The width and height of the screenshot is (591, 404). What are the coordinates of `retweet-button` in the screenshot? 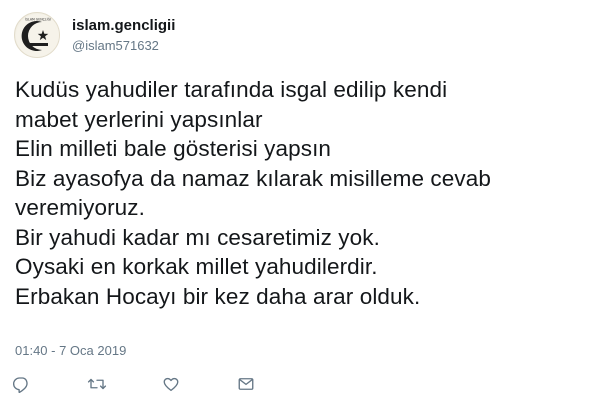 It's located at (124, 384).